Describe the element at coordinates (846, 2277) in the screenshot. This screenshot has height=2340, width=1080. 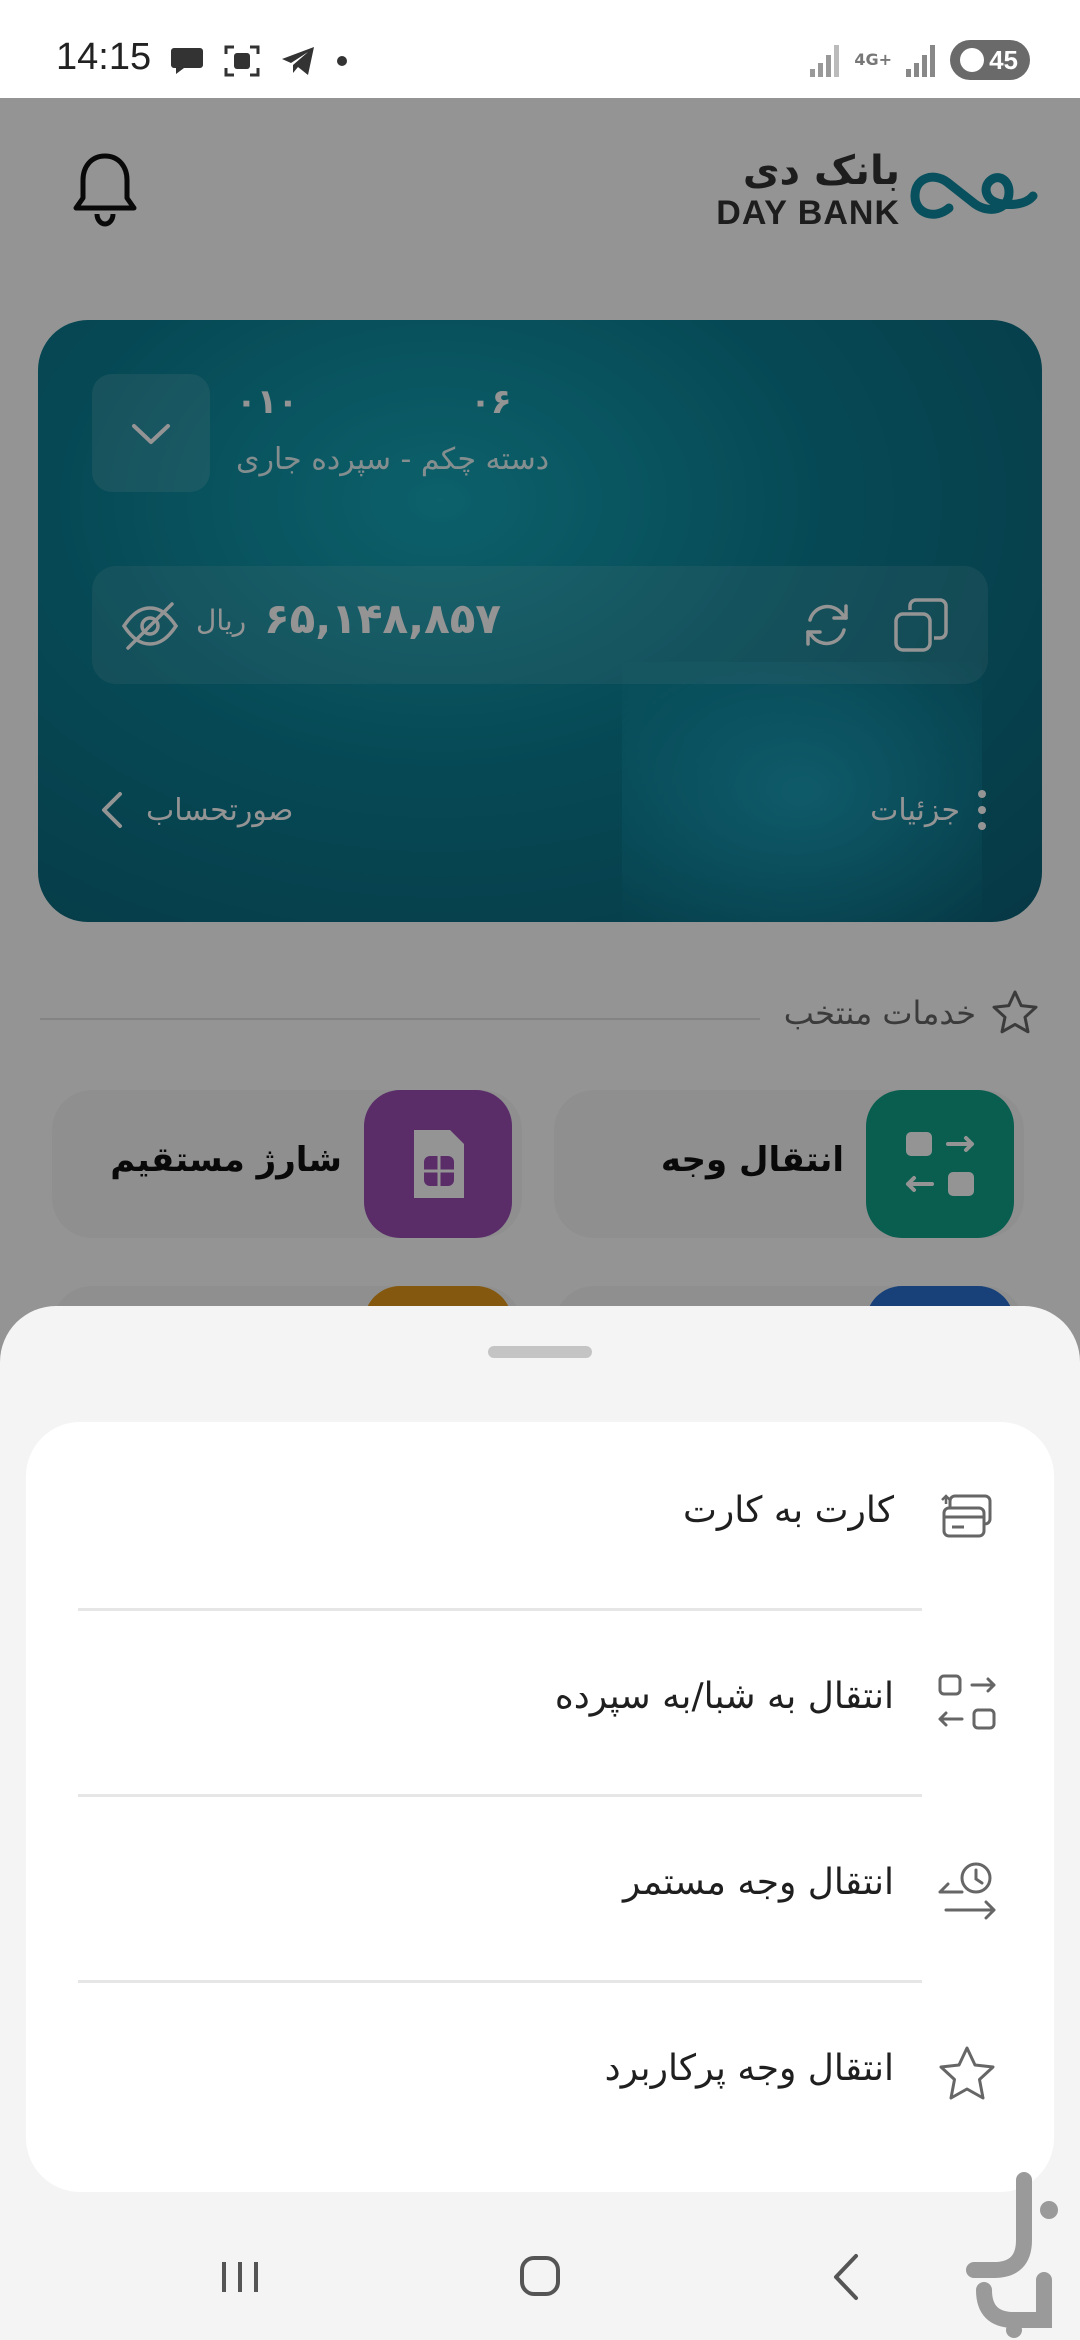
I see `back-icon` at that location.